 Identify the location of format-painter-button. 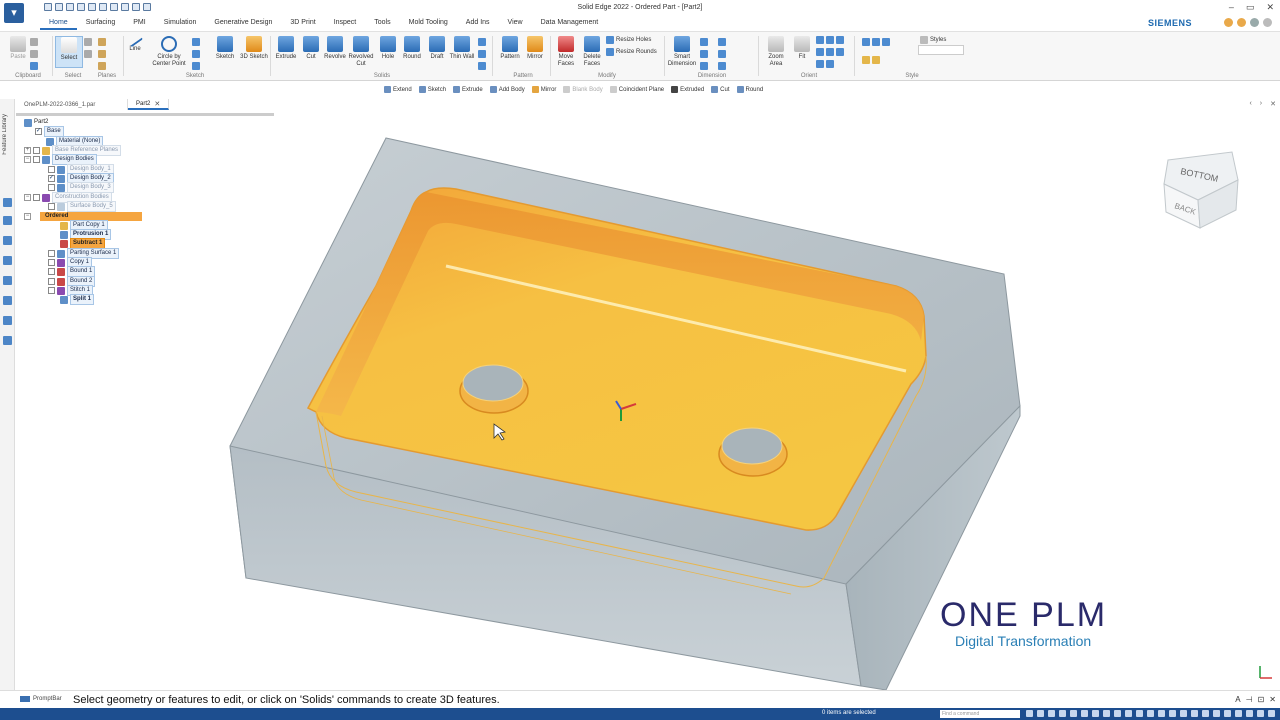
(34, 66).